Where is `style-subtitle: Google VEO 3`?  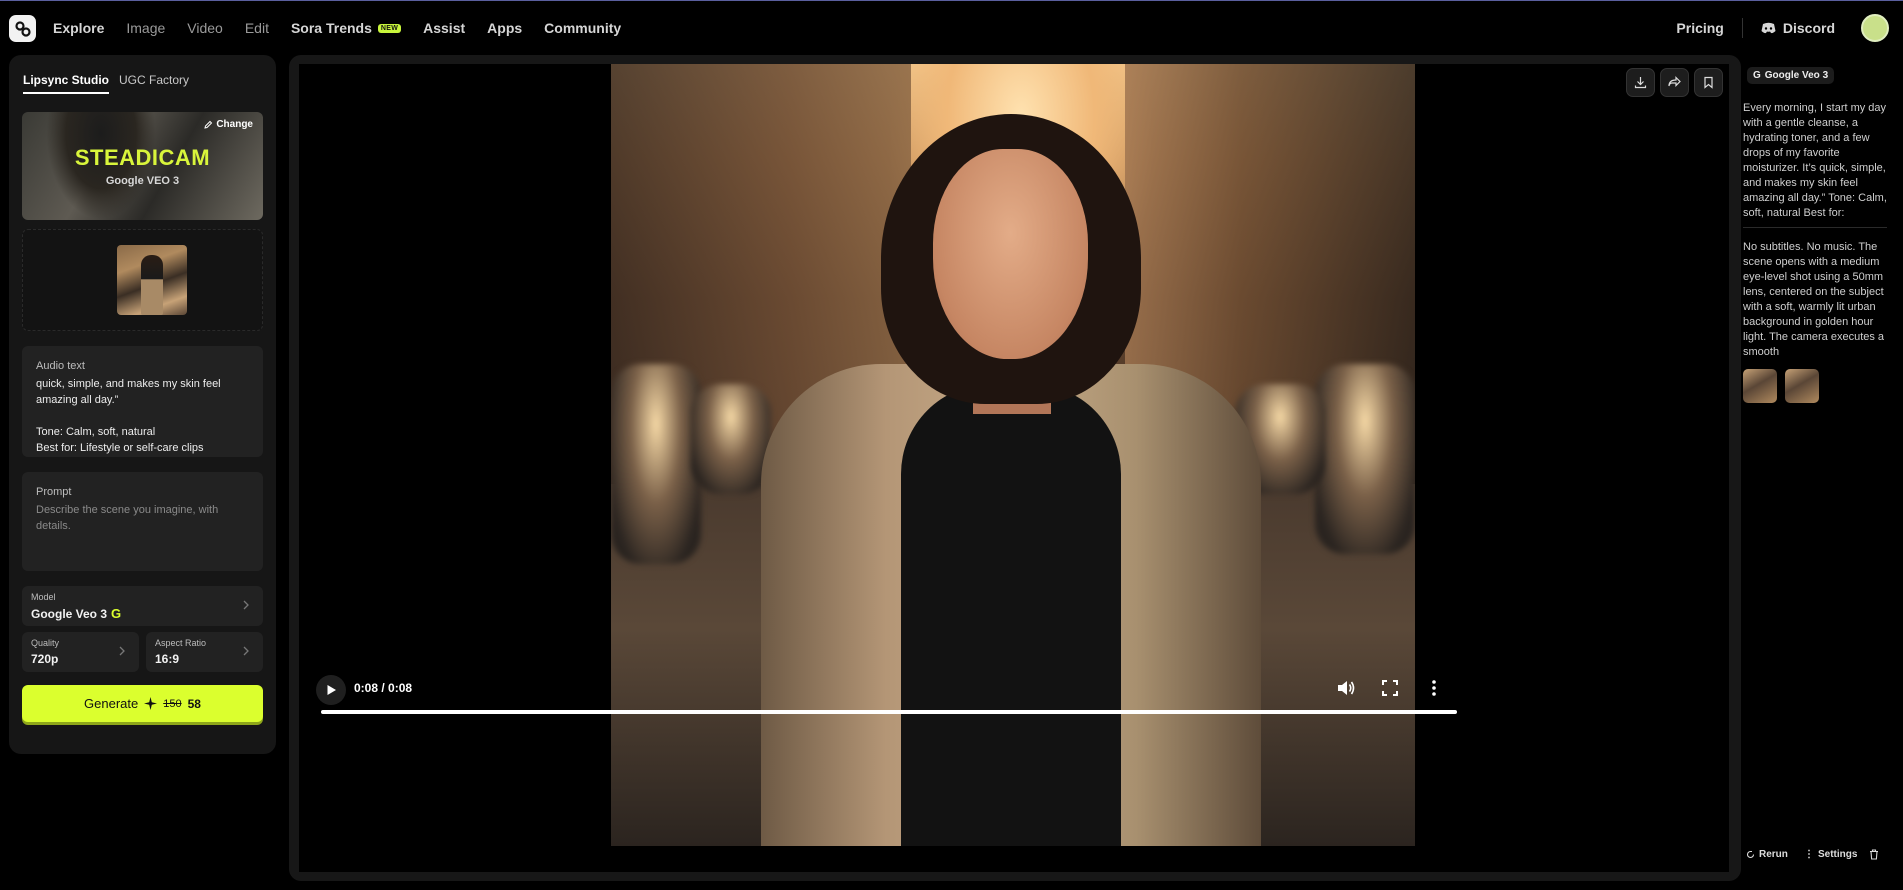 style-subtitle: Google VEO 3 is located at coordinates (142, 181).